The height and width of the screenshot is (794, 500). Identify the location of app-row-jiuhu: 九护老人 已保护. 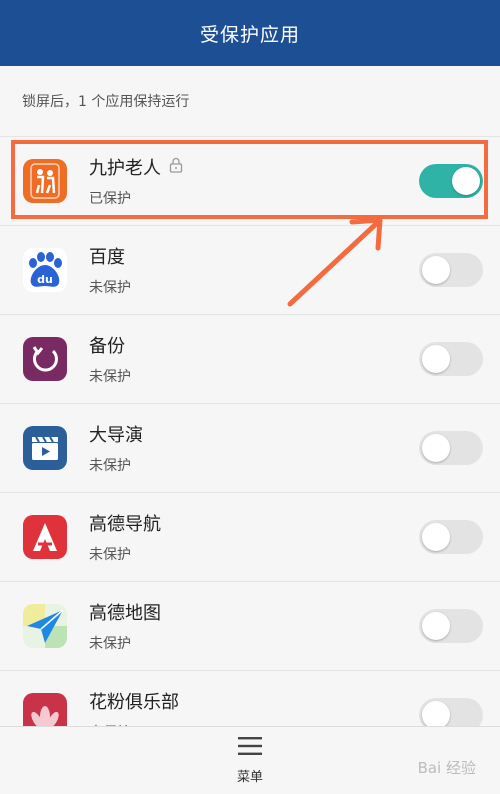
(250, 180).